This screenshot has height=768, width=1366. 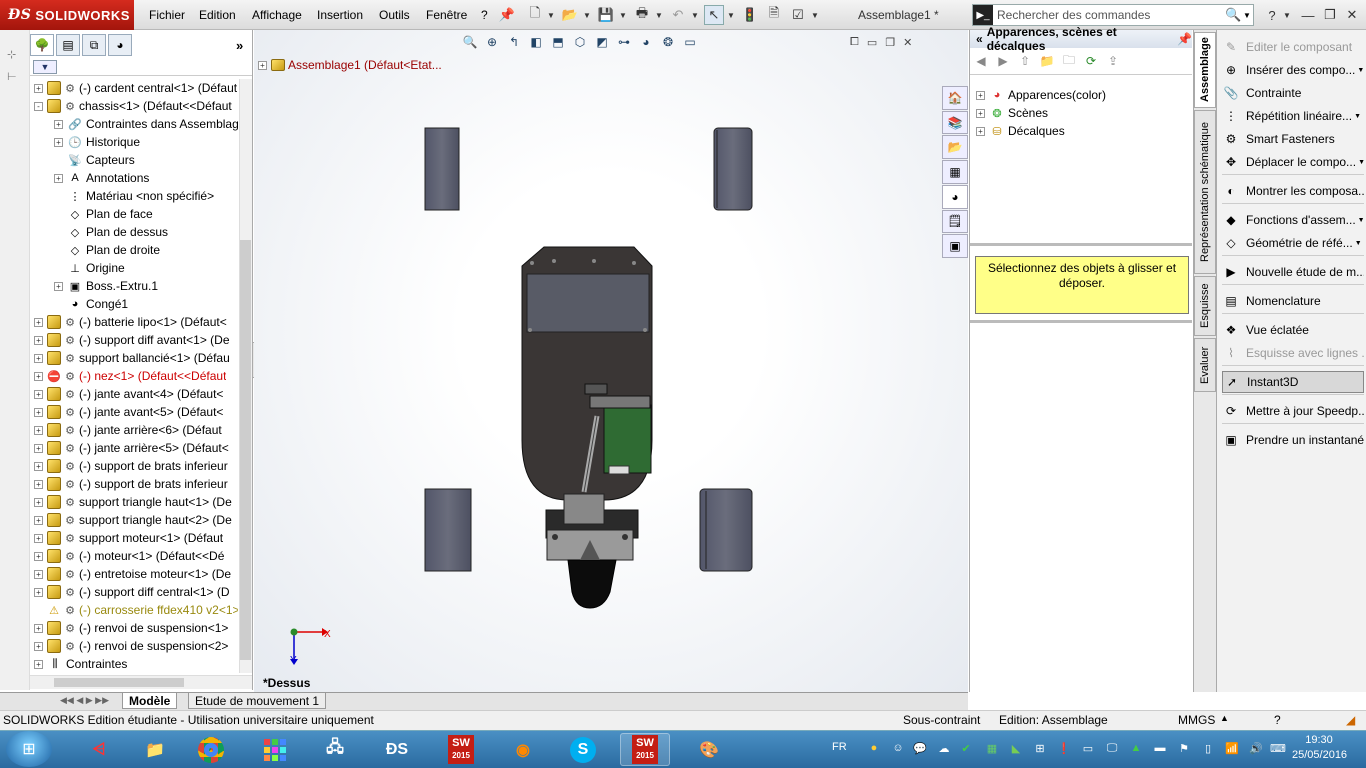 I want to click on rebuild-traffic-light-icon: 🚦, so click(x=750, y=15).